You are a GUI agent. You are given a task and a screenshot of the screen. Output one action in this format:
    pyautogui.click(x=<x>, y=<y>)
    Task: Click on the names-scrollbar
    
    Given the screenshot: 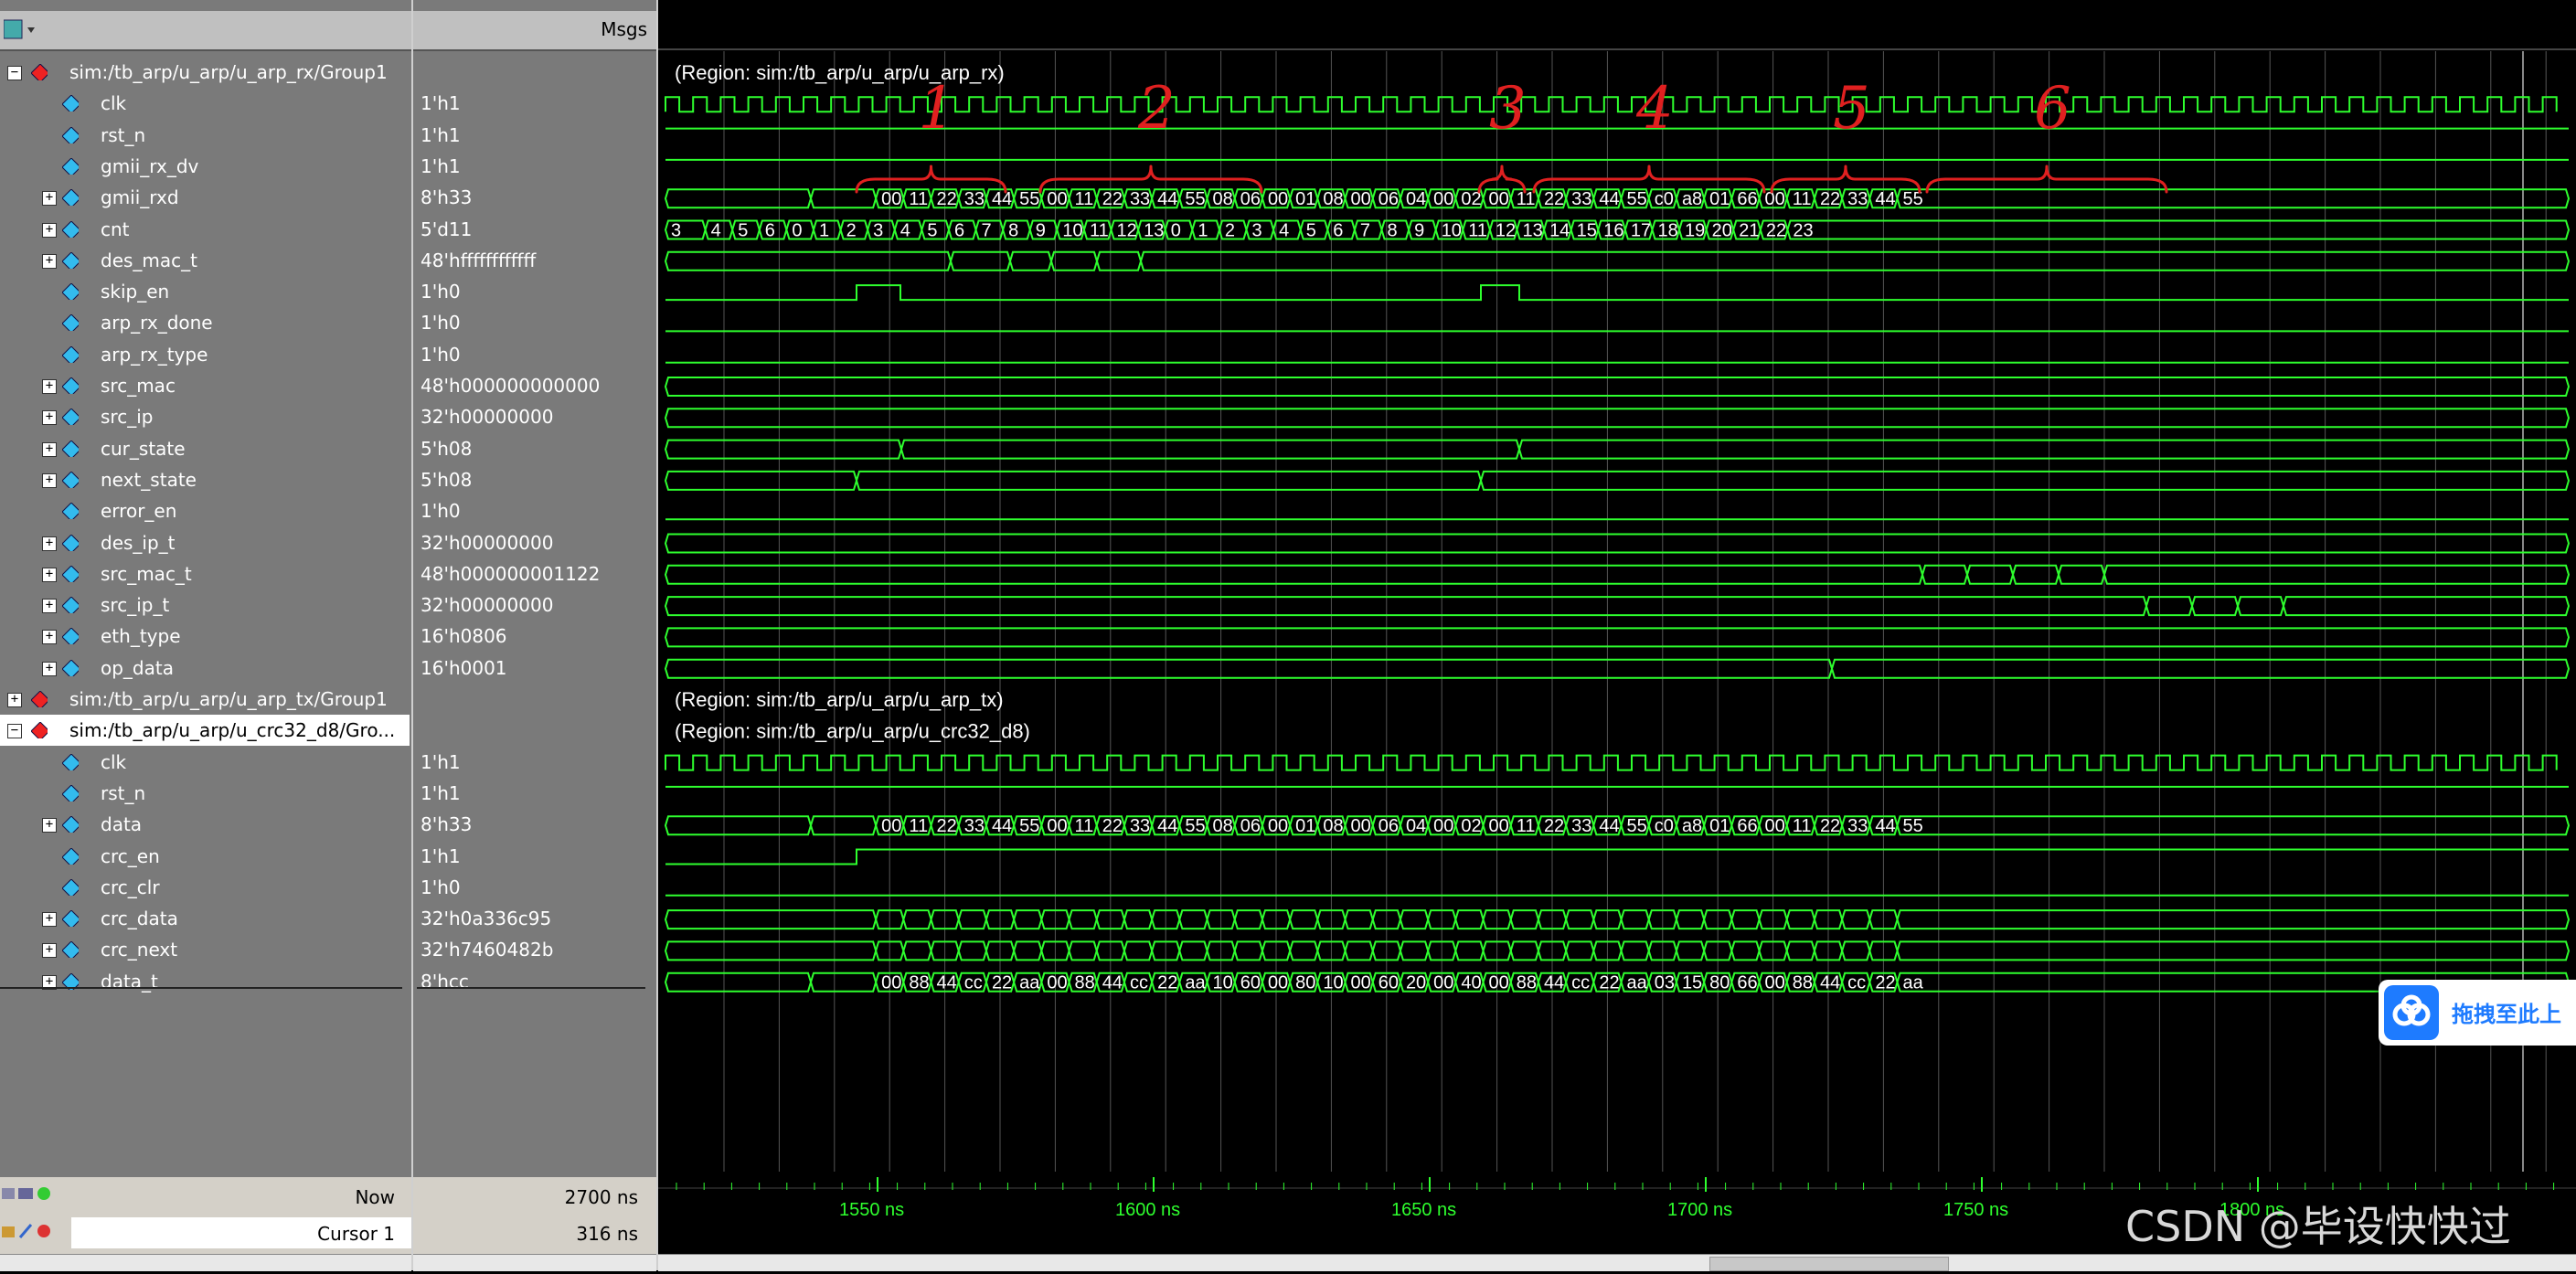 What is the action you would take?
    pyautogui.click(x=205, y=1262)
    